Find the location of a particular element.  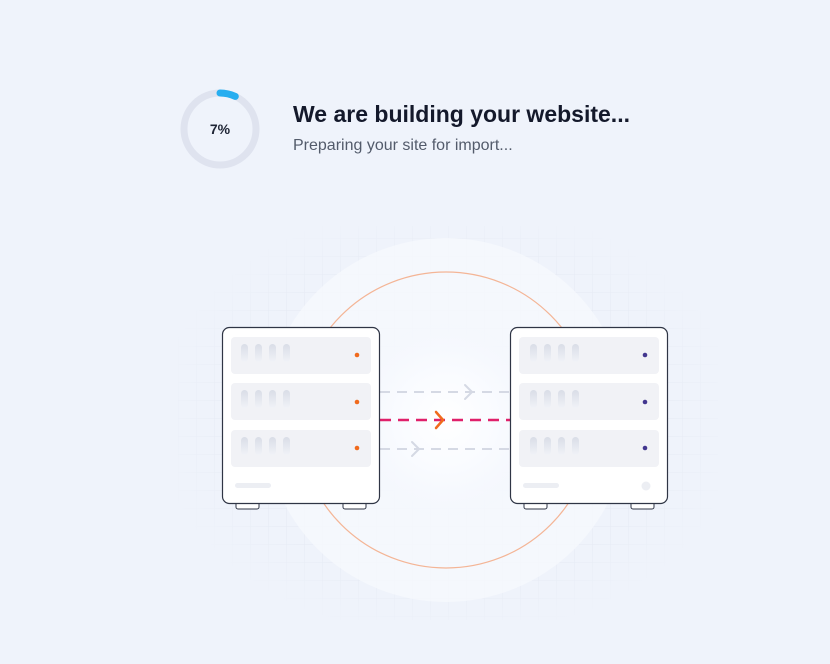

target-server is located at coordinates (589, 418).